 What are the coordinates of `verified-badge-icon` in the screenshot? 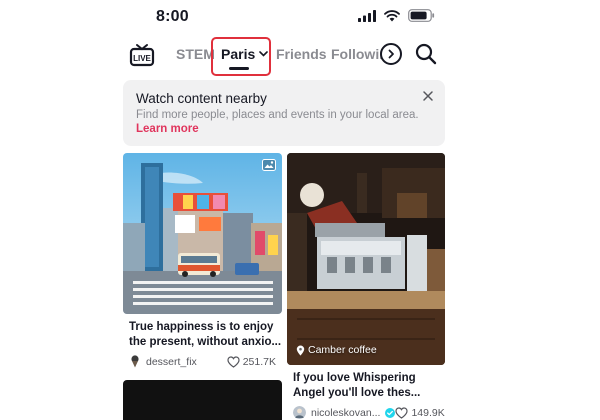 It's located at (390, 412).